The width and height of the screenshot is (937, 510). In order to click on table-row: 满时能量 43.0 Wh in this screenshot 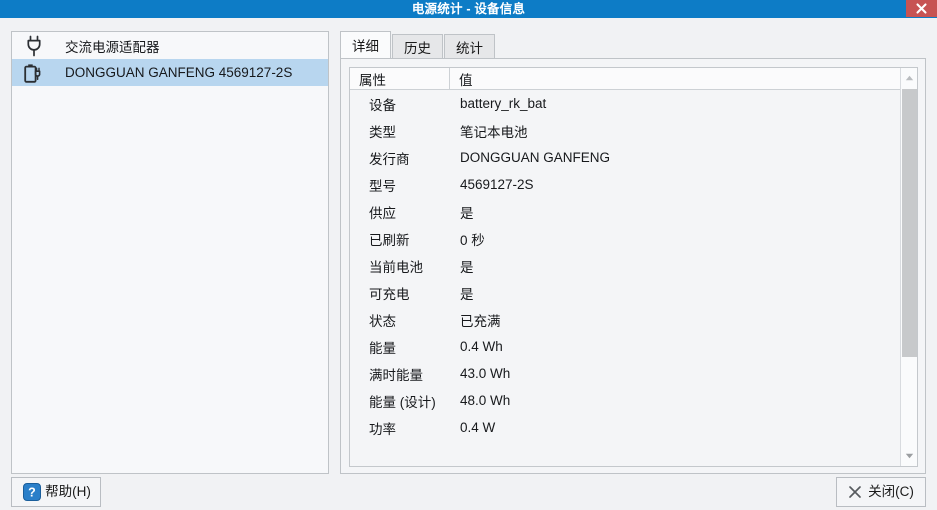, I will do `click(633, 373)`.